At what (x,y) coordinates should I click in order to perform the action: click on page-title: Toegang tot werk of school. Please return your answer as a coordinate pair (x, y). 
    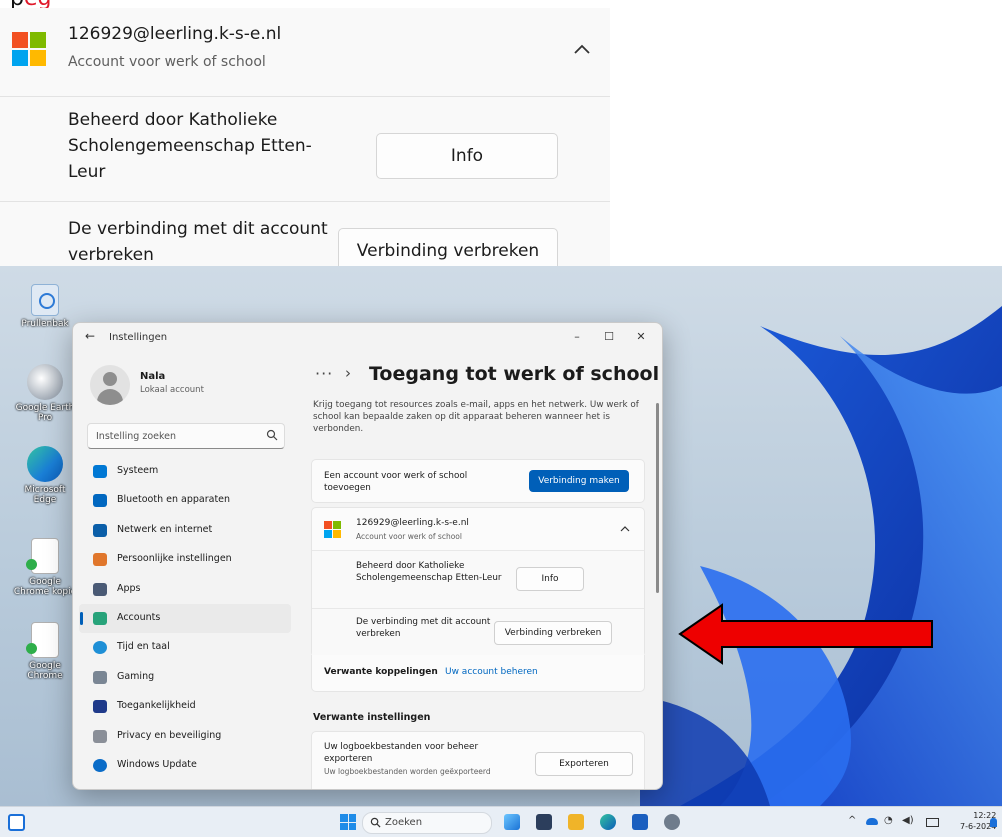
    Looking at the image, I should click on (514, 374).